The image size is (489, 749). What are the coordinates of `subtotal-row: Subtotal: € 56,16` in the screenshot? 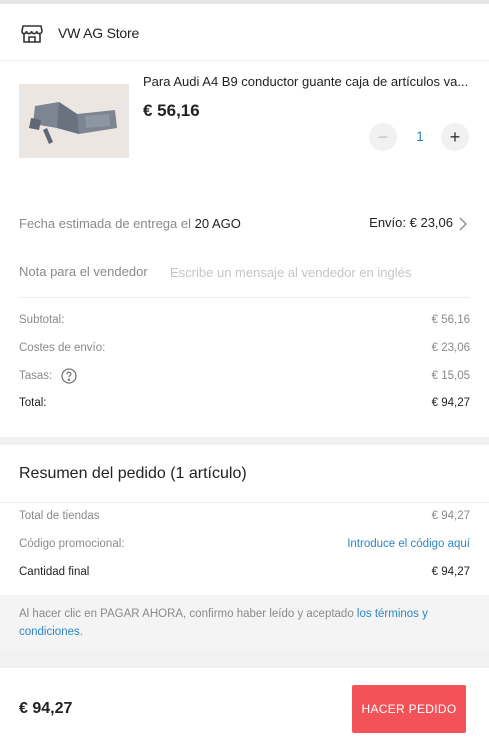 It's located at (244, 320).